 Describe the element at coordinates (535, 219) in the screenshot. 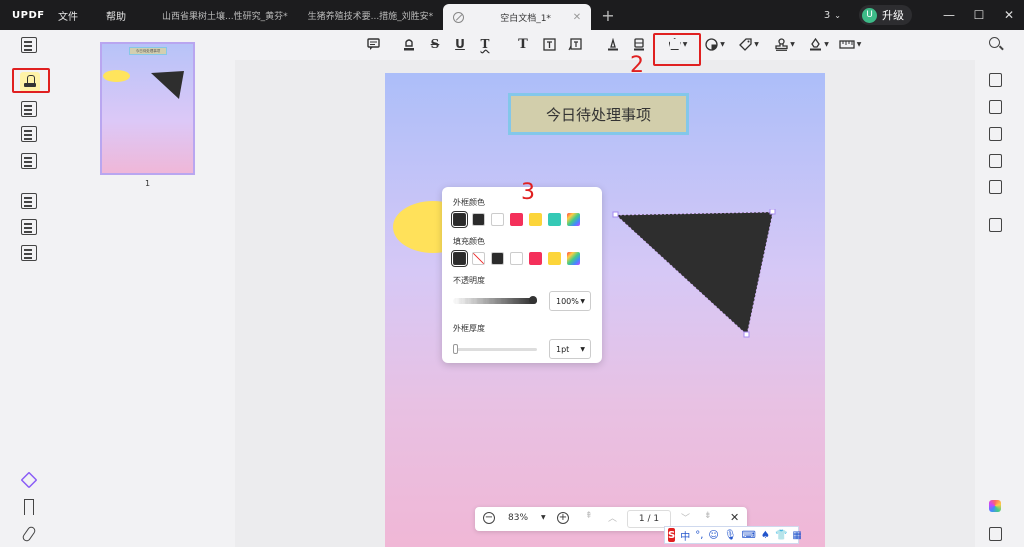

I see `stroke-swatch-yellow` at that location.